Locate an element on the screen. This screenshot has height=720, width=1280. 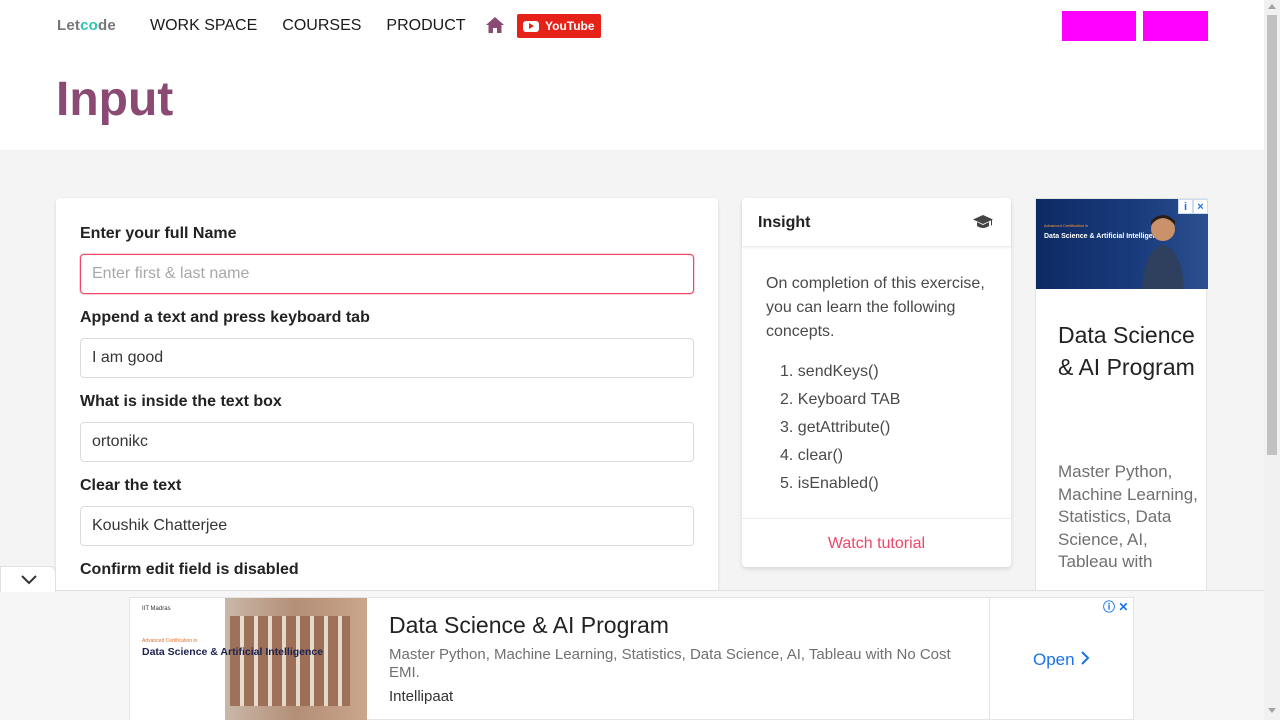
bottom-ad-image-heading: Data Science & Artificial Intelligence is located at coordinates (233, 652).